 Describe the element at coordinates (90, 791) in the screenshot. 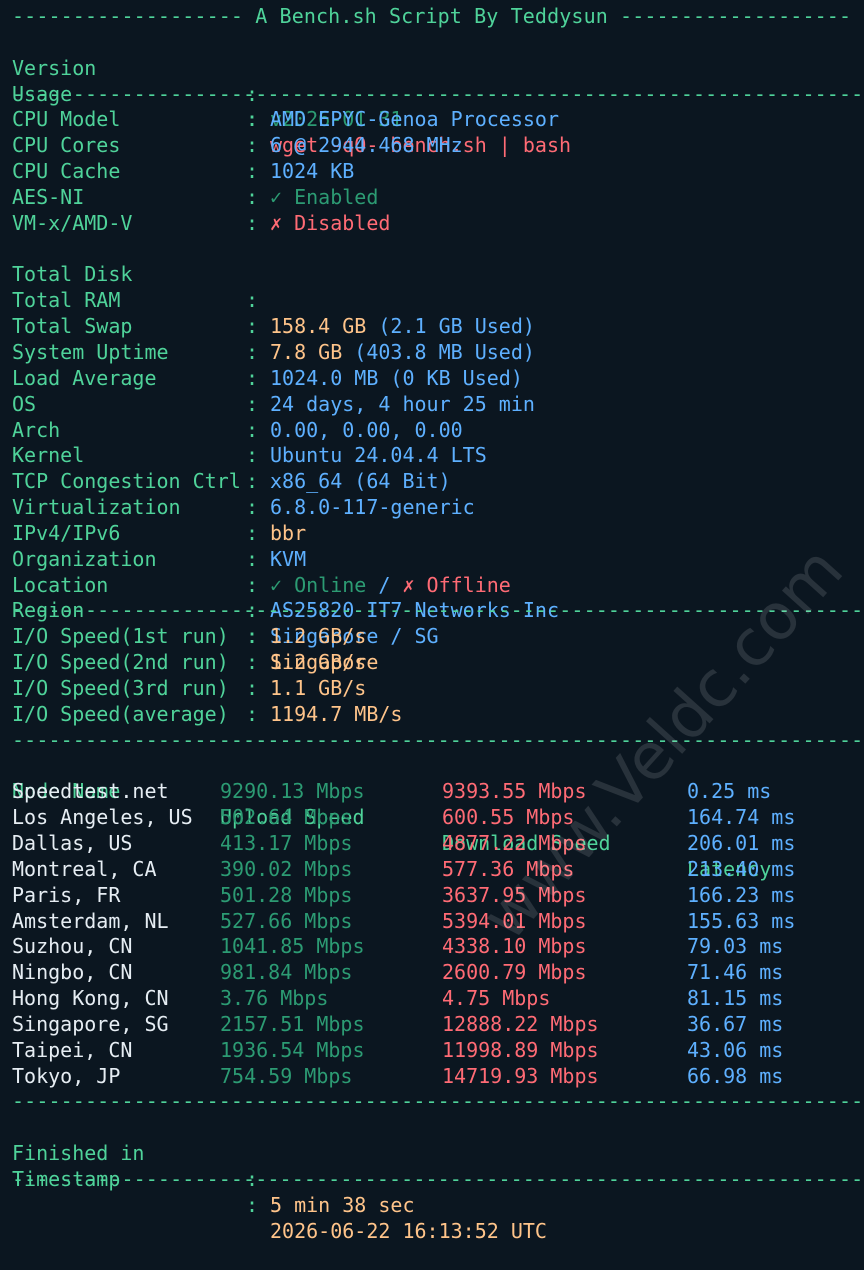

I see `node-name: Speedtest.net` at that location.